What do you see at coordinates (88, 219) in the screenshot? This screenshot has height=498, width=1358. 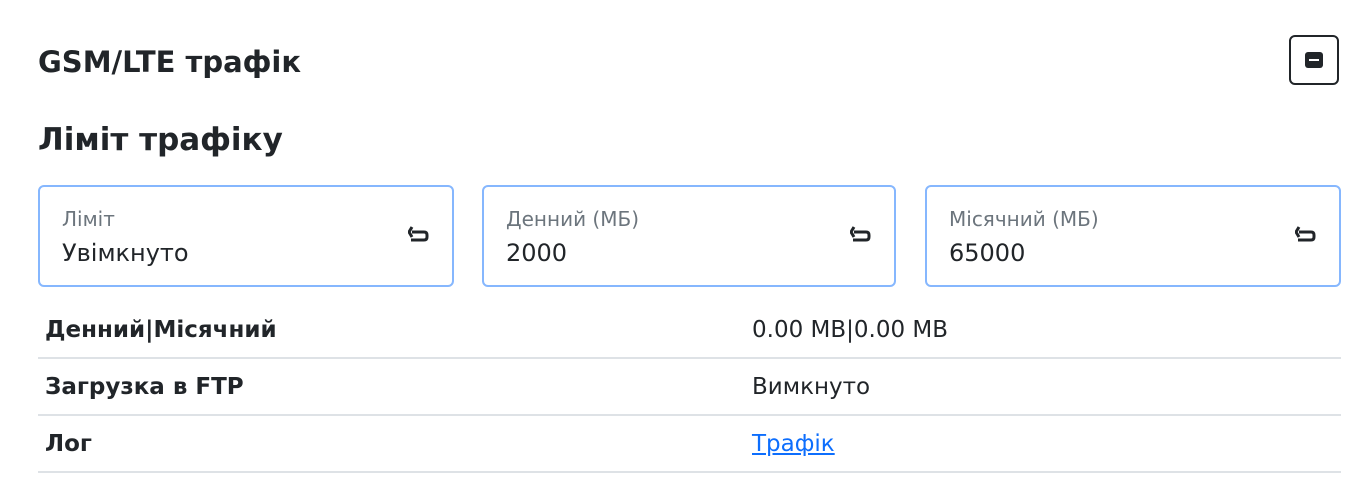 I see `limit-label: Ліміт` at bounding box center [88, 219].